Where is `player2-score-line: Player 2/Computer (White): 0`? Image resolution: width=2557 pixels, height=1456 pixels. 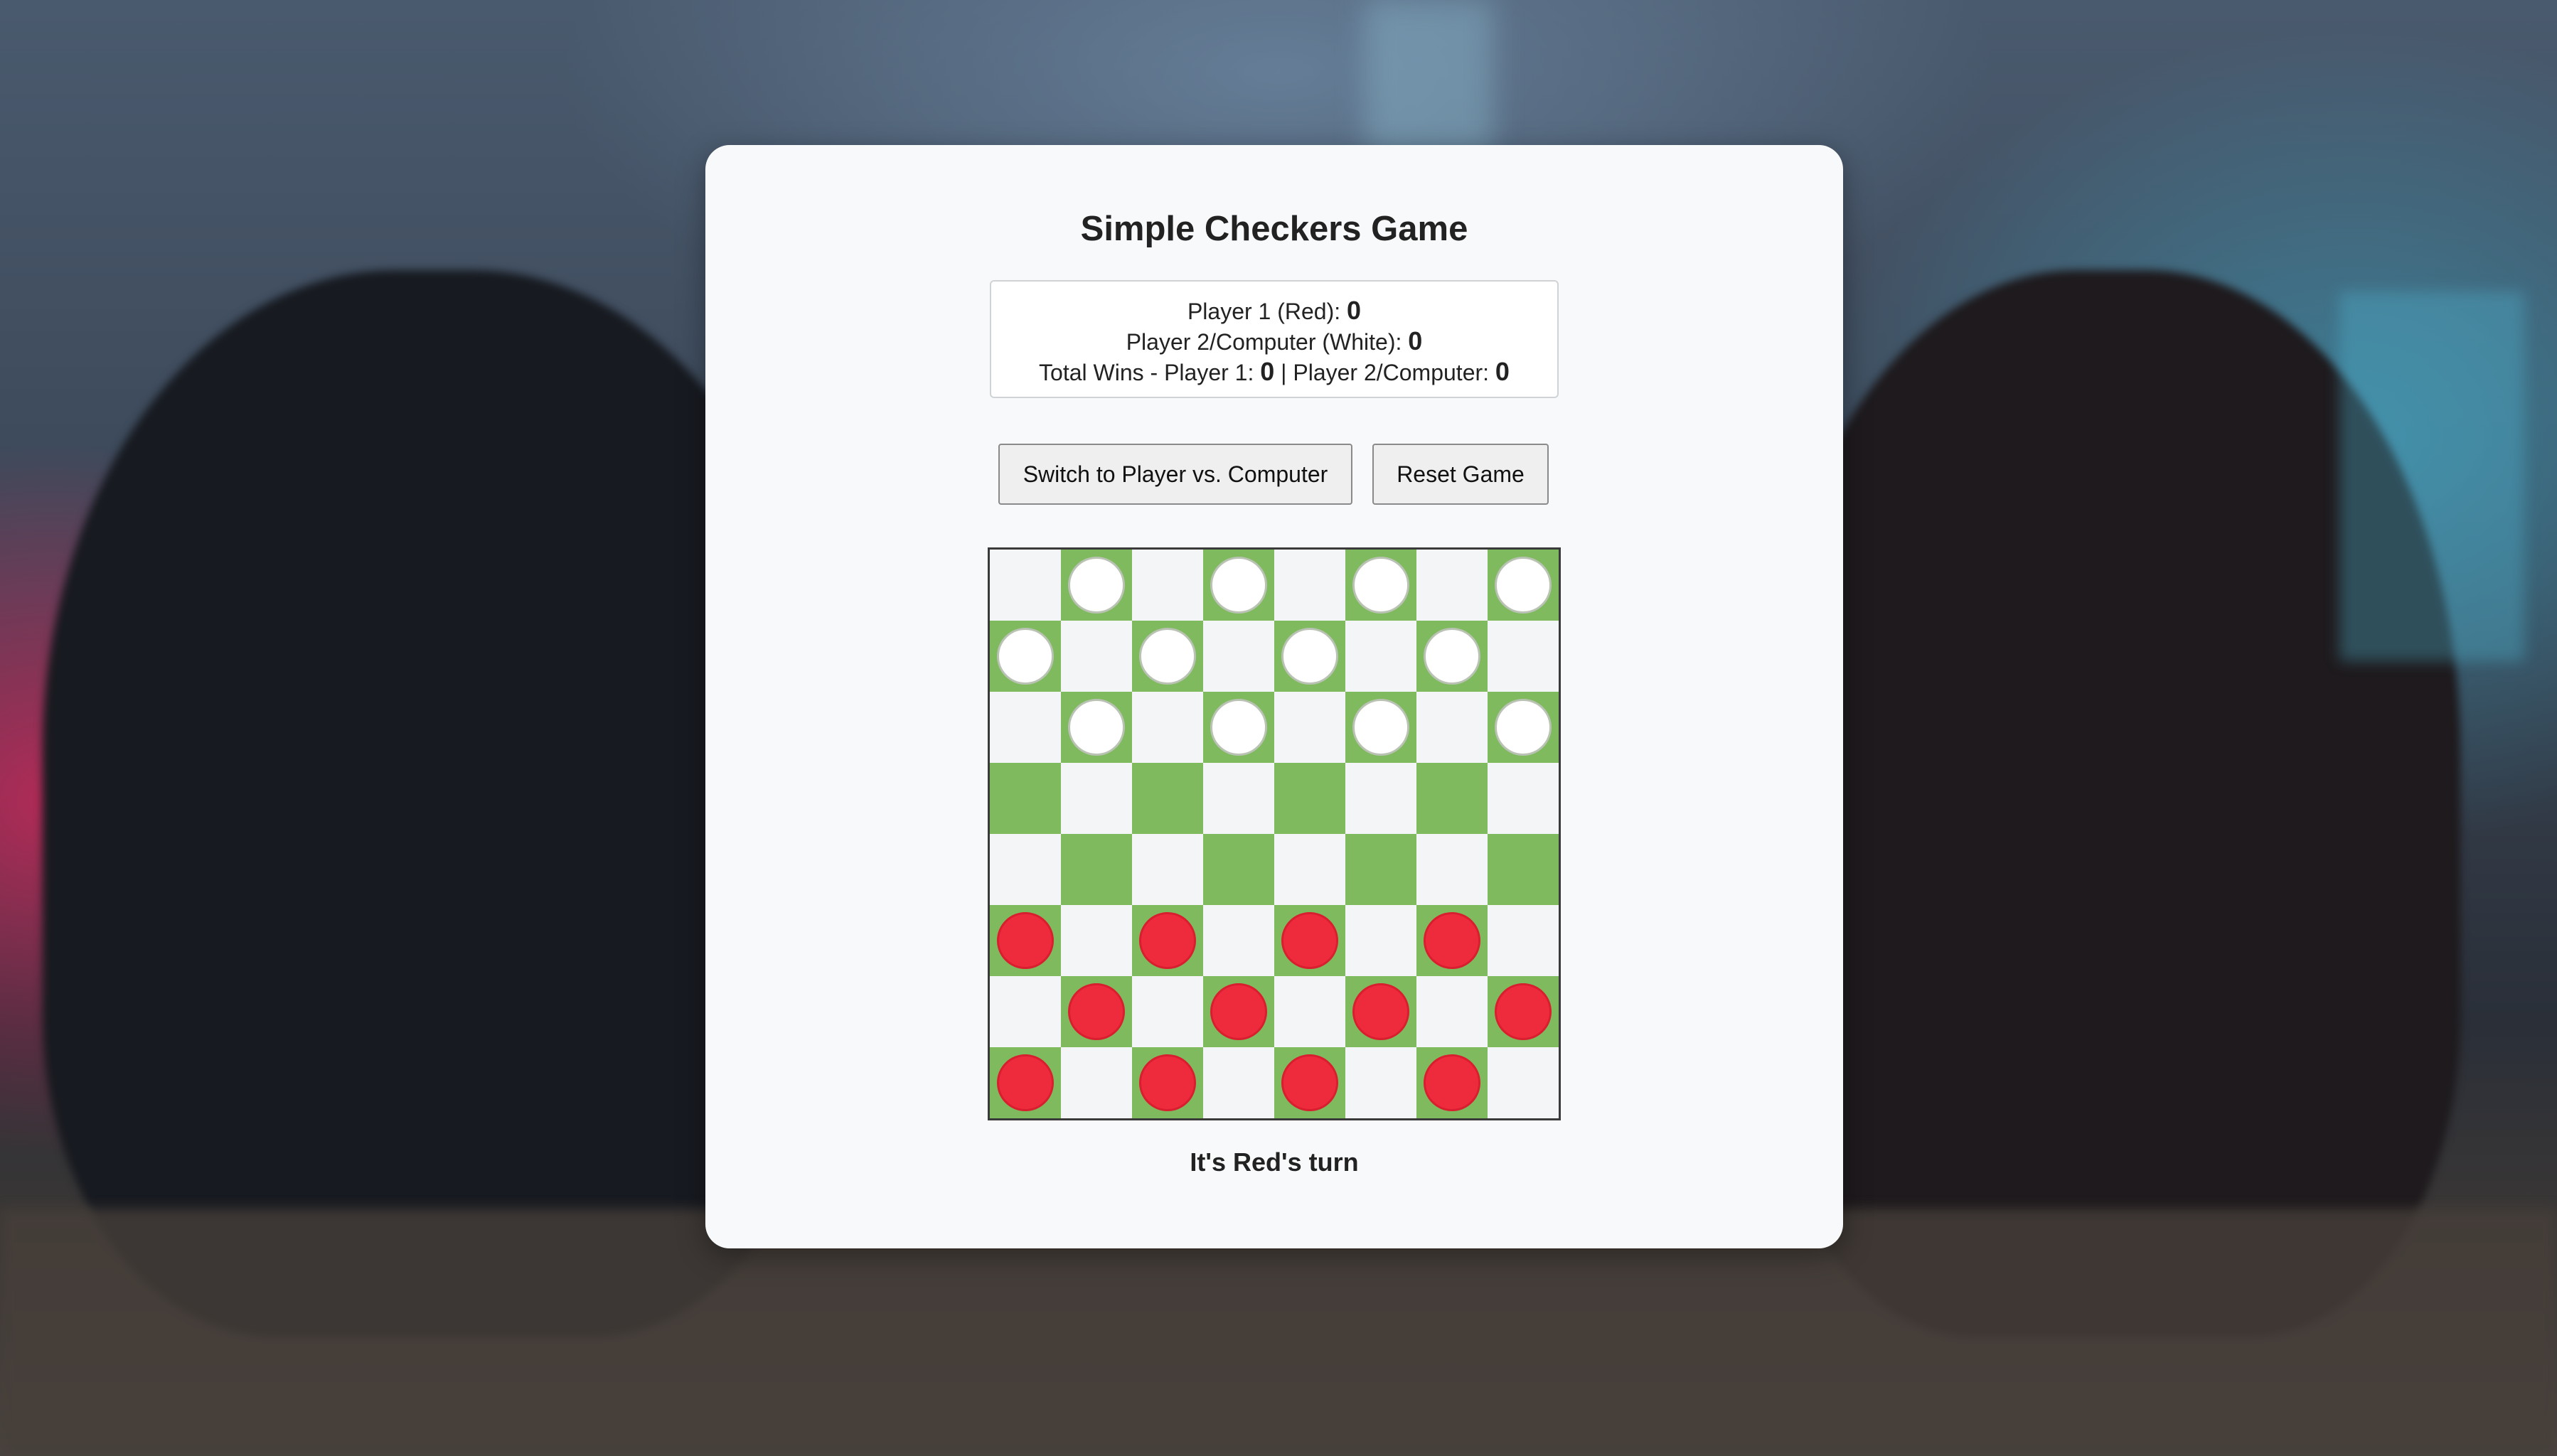 player2-score-line: Player 2/Computer (White): 0 is located at coordinates (1274, 342).